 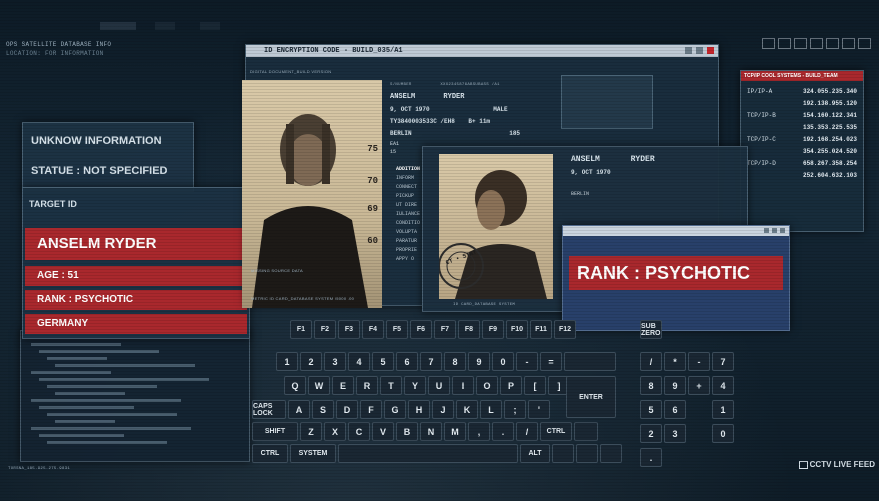 I want to click on numpad-key: *, so click(x=675, y=361).